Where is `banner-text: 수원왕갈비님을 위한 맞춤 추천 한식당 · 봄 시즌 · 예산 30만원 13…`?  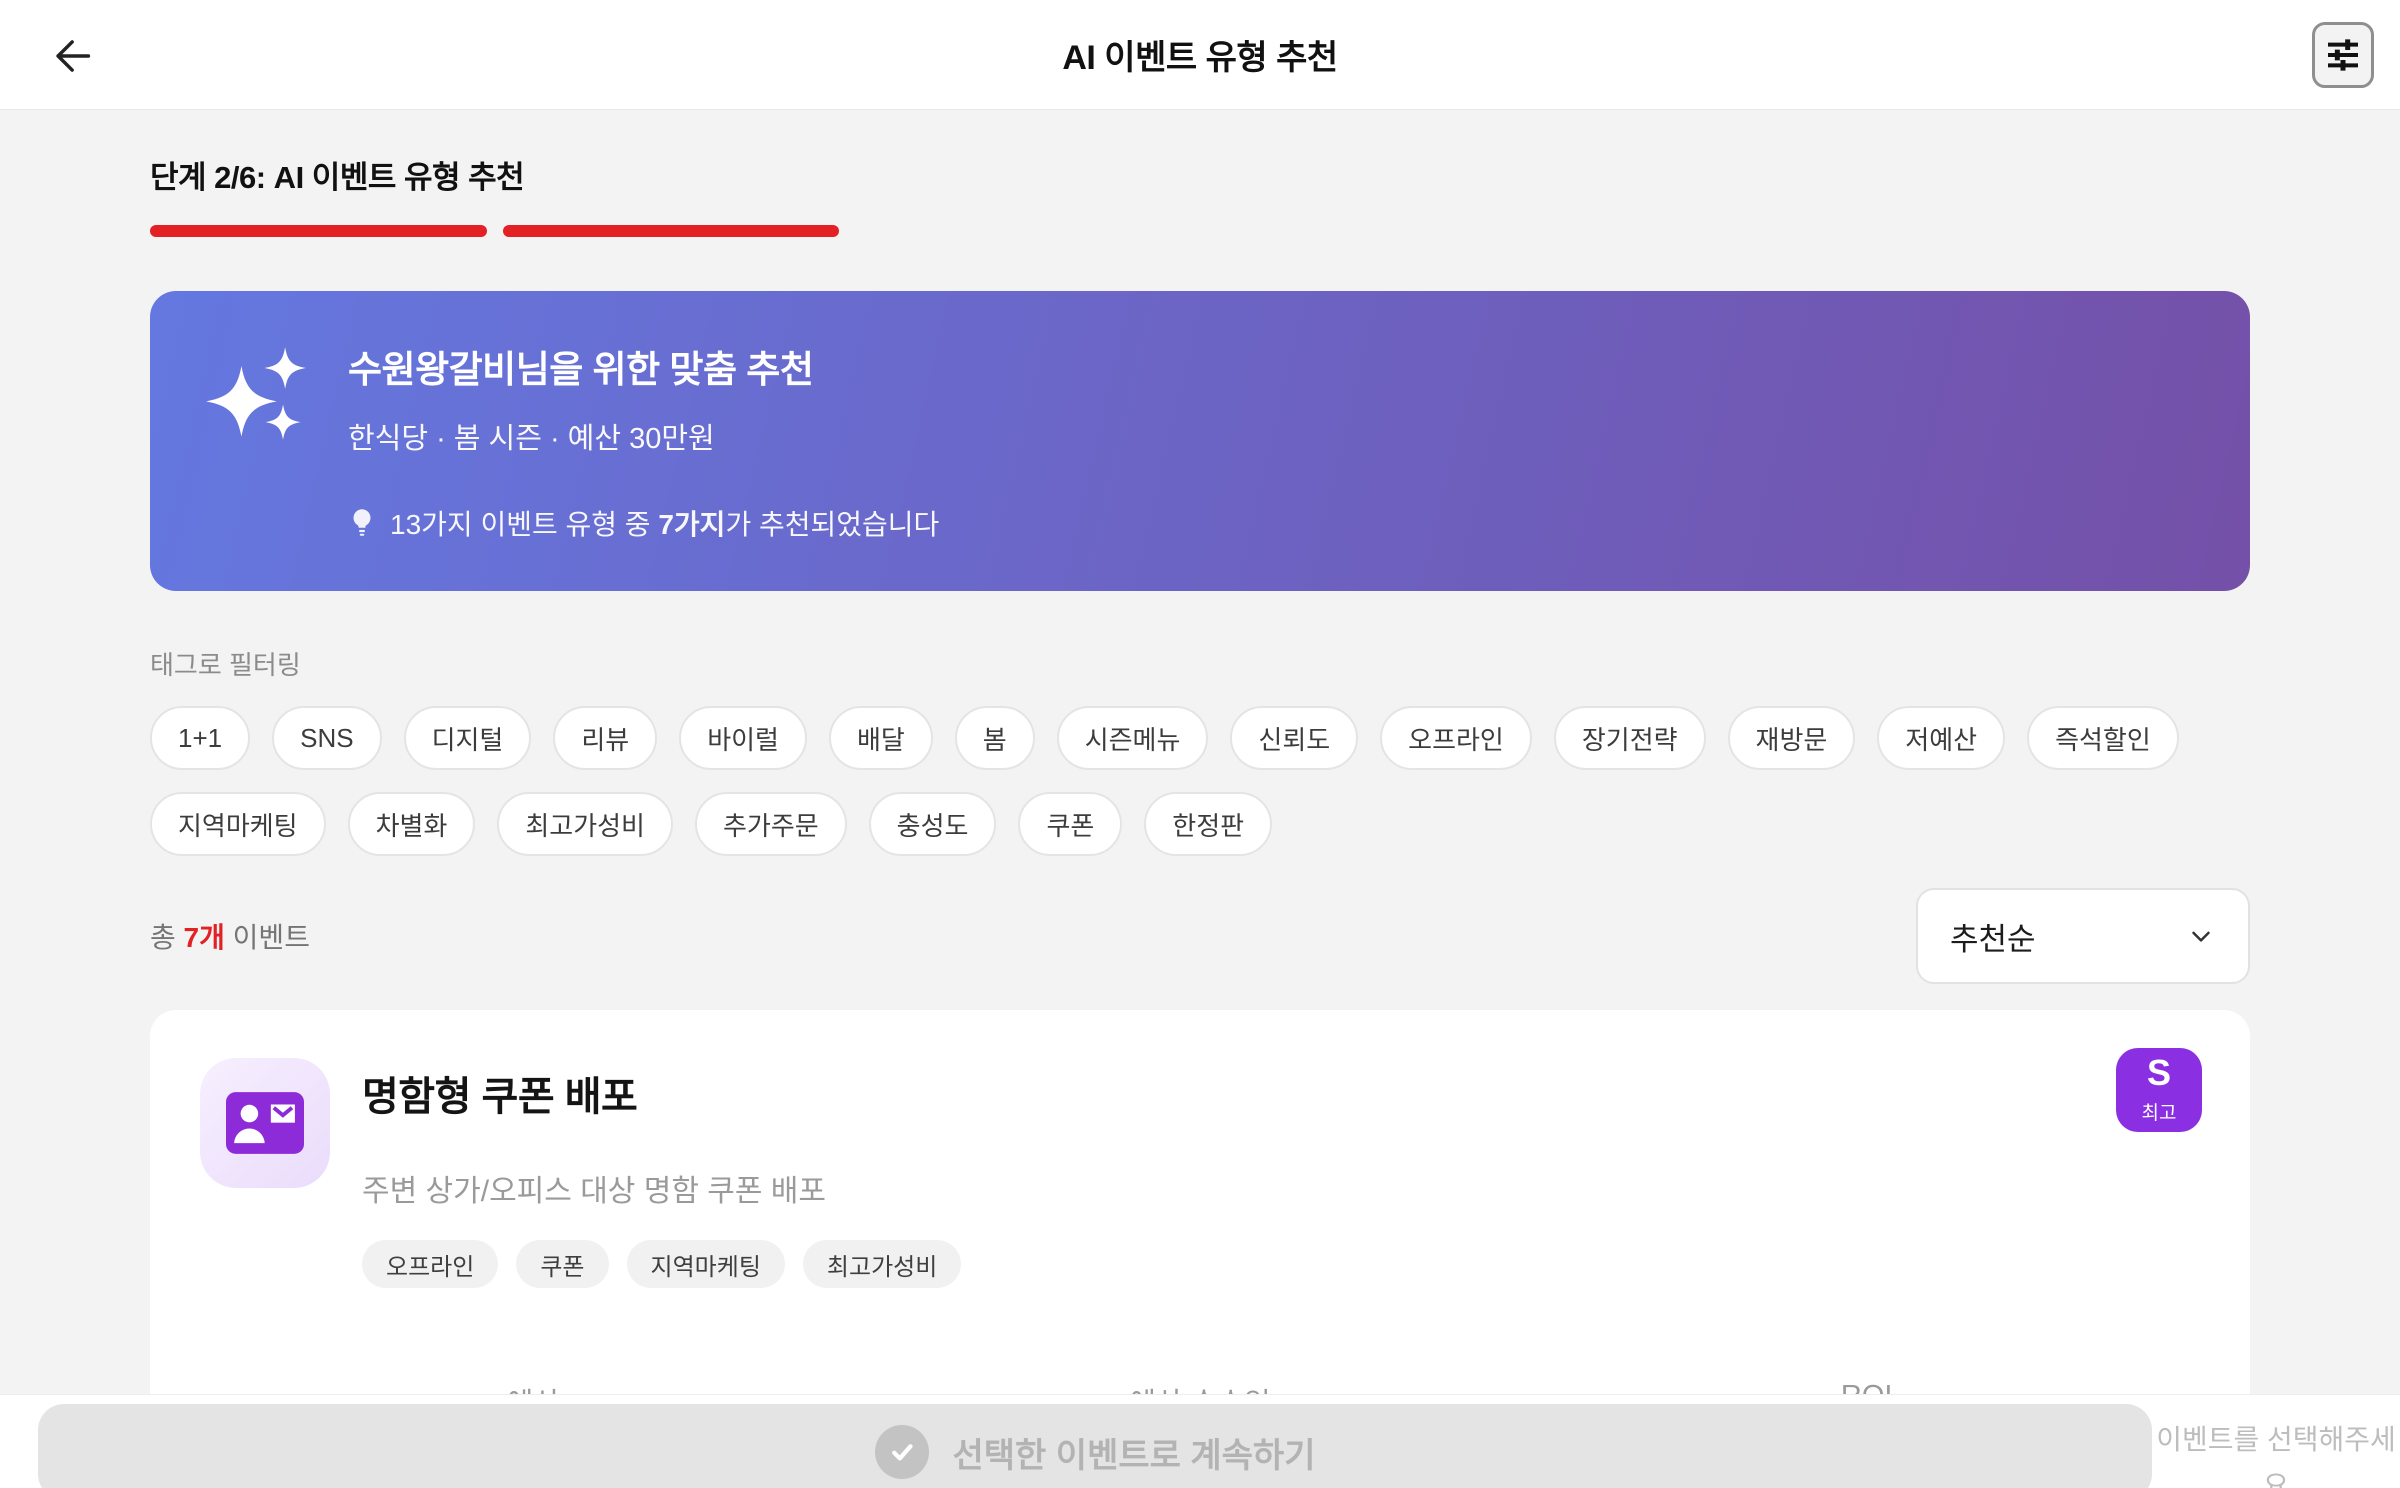 banner-text: 수원왕갈비님을 위한 맞춤 추천 한식당 · 봄 시즌 · 예산 30만원 13… is located at coordinates (643, 441).